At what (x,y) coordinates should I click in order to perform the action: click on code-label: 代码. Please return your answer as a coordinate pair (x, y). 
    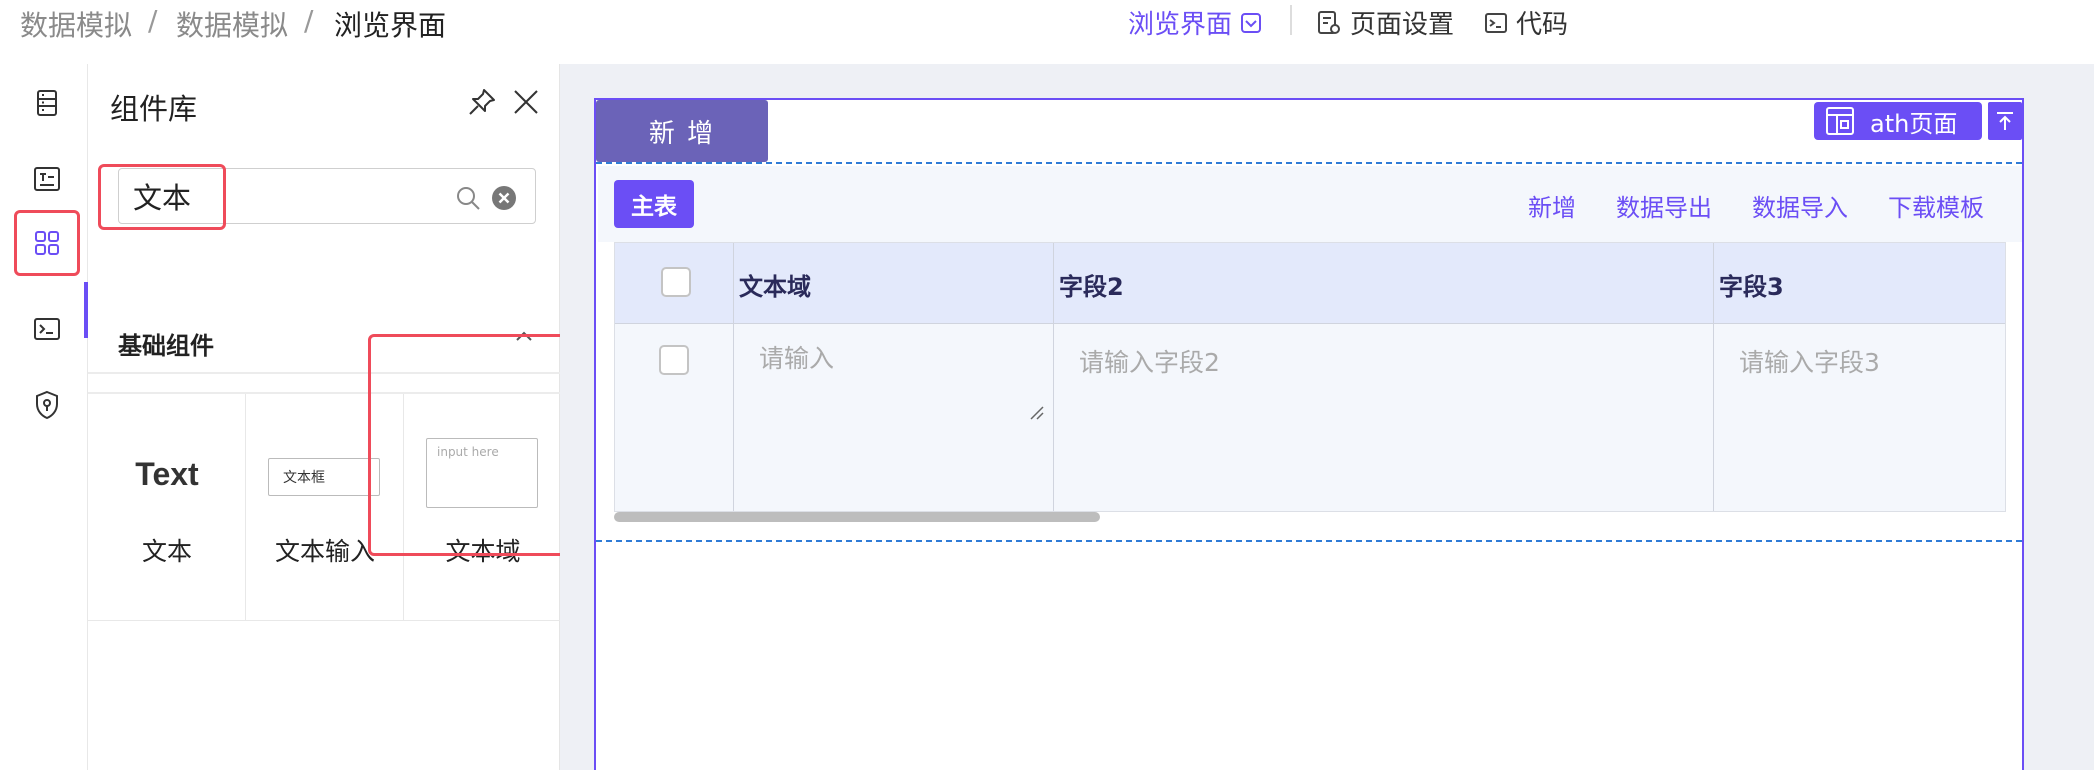
    Looking at the image, I should click on (1542, 25).